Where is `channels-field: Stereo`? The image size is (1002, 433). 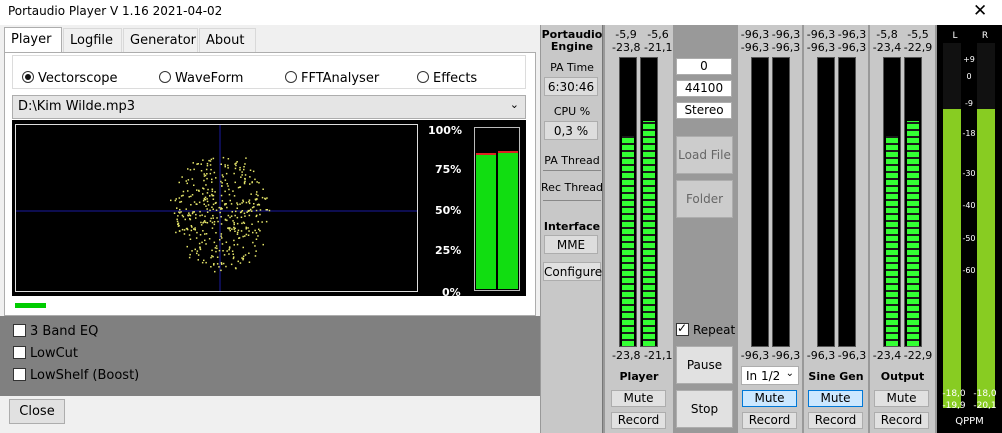
channels-field: Stereo is located at coordinates (704, 110).